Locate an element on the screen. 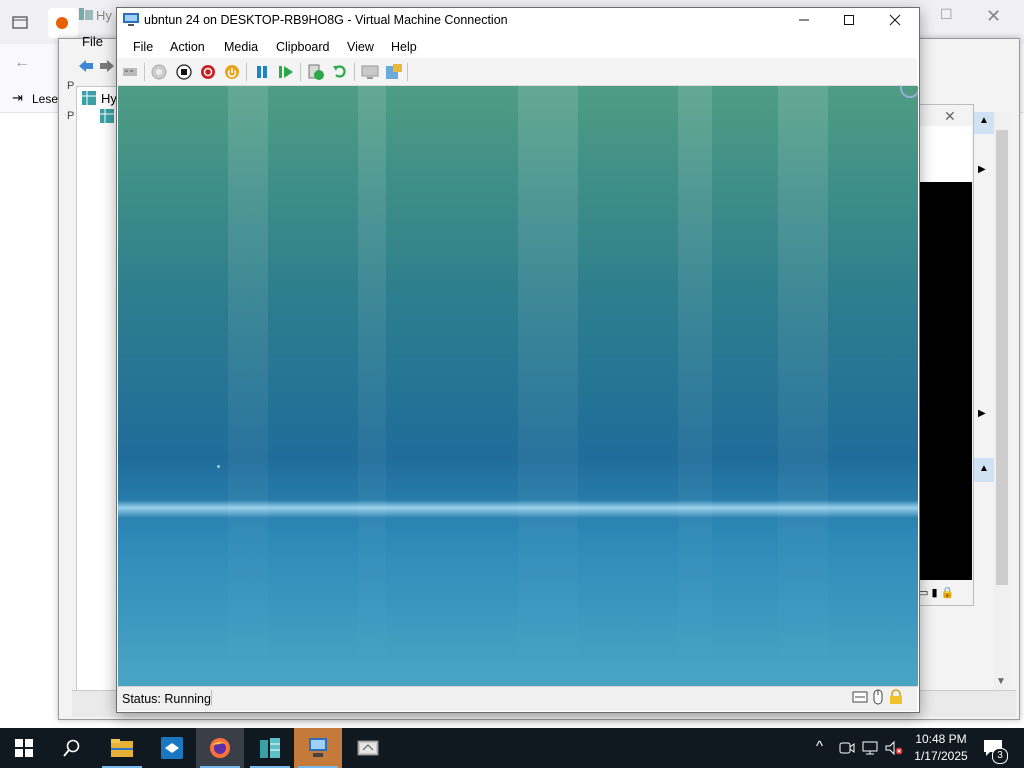 The height and width of the screenshot is (768, 1024). browser-tab is located at coordinates (63, 23).